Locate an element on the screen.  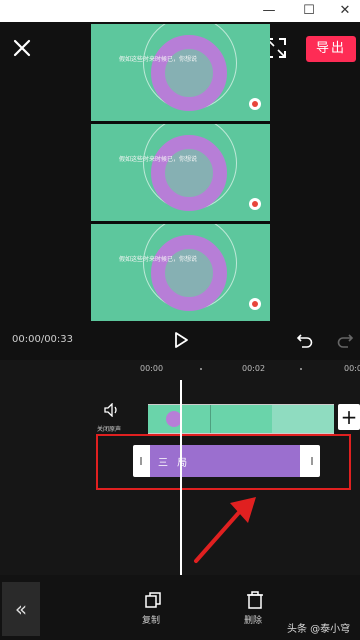
play-icon is located at coordinates (181, 340).